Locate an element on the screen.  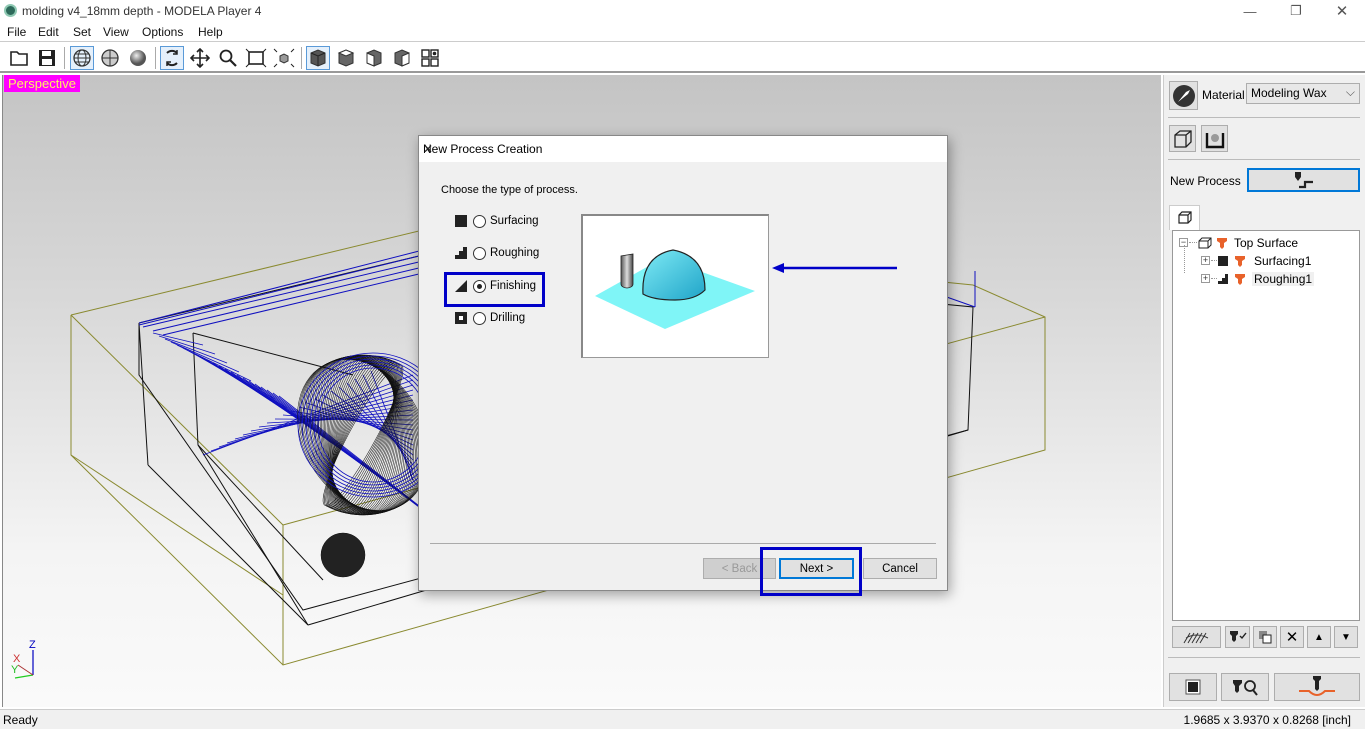
delete-button: ✕ is located at coordinates (1292, 637).